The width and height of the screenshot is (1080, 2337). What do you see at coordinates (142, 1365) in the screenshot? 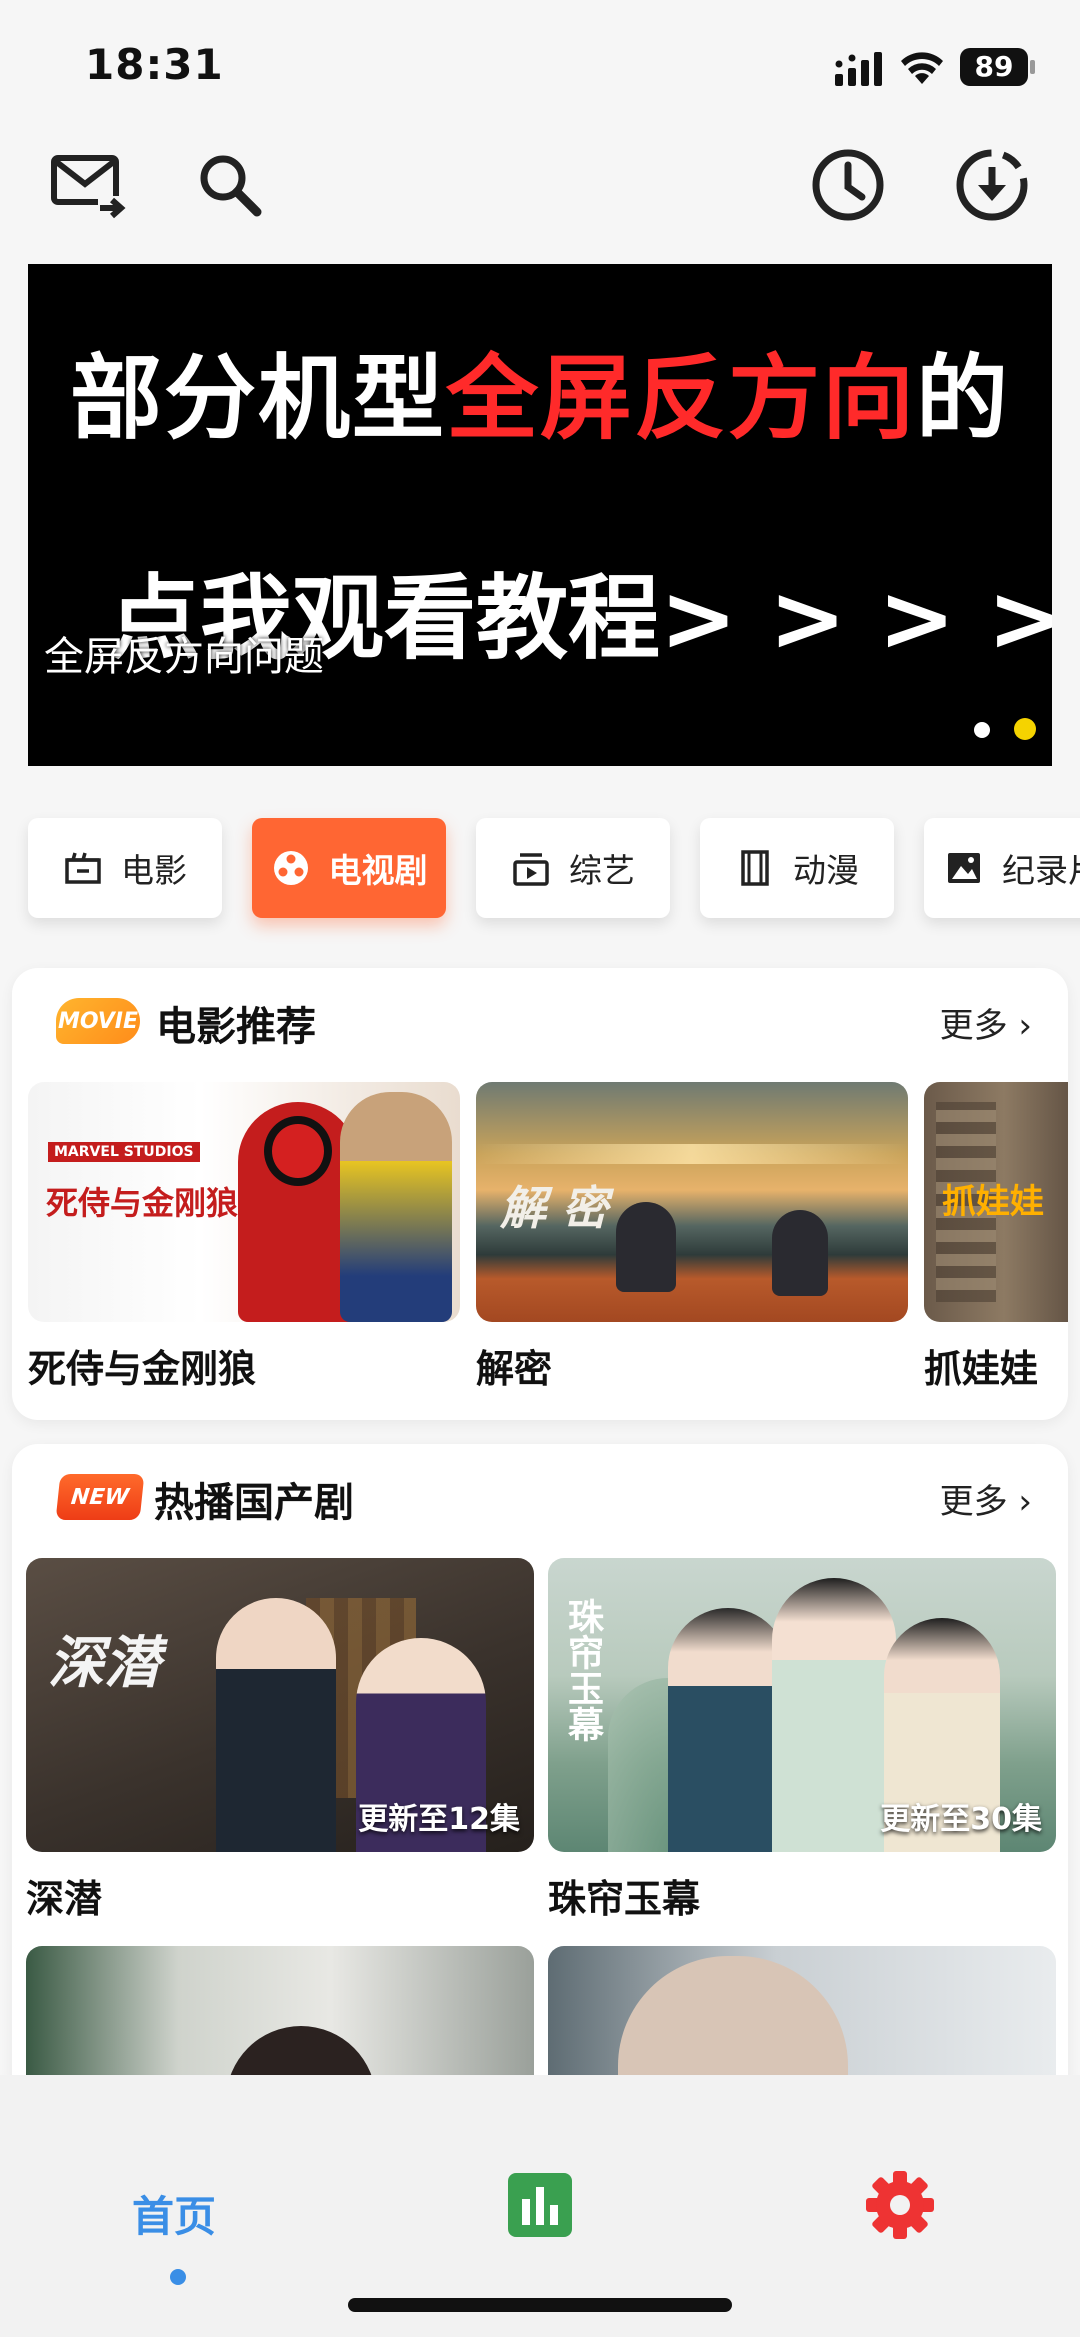
I see `movie-title: 死侍与金刚狼` at bounding box center [142, 1365].